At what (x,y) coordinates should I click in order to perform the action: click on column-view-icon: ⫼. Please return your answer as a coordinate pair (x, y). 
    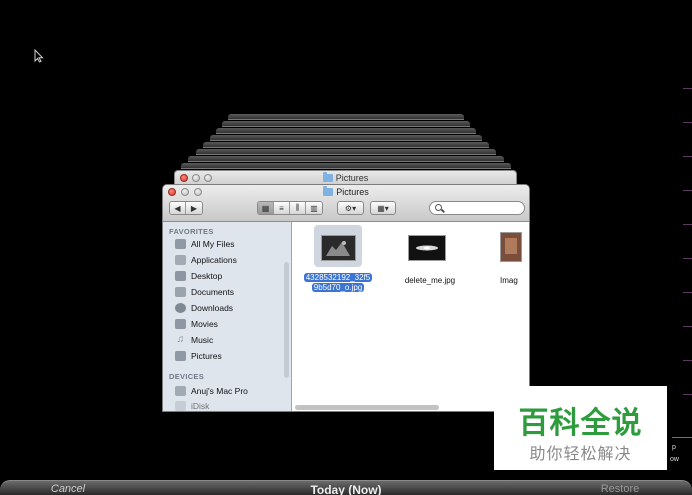
    Looking at the image, I should click on (298, 208).